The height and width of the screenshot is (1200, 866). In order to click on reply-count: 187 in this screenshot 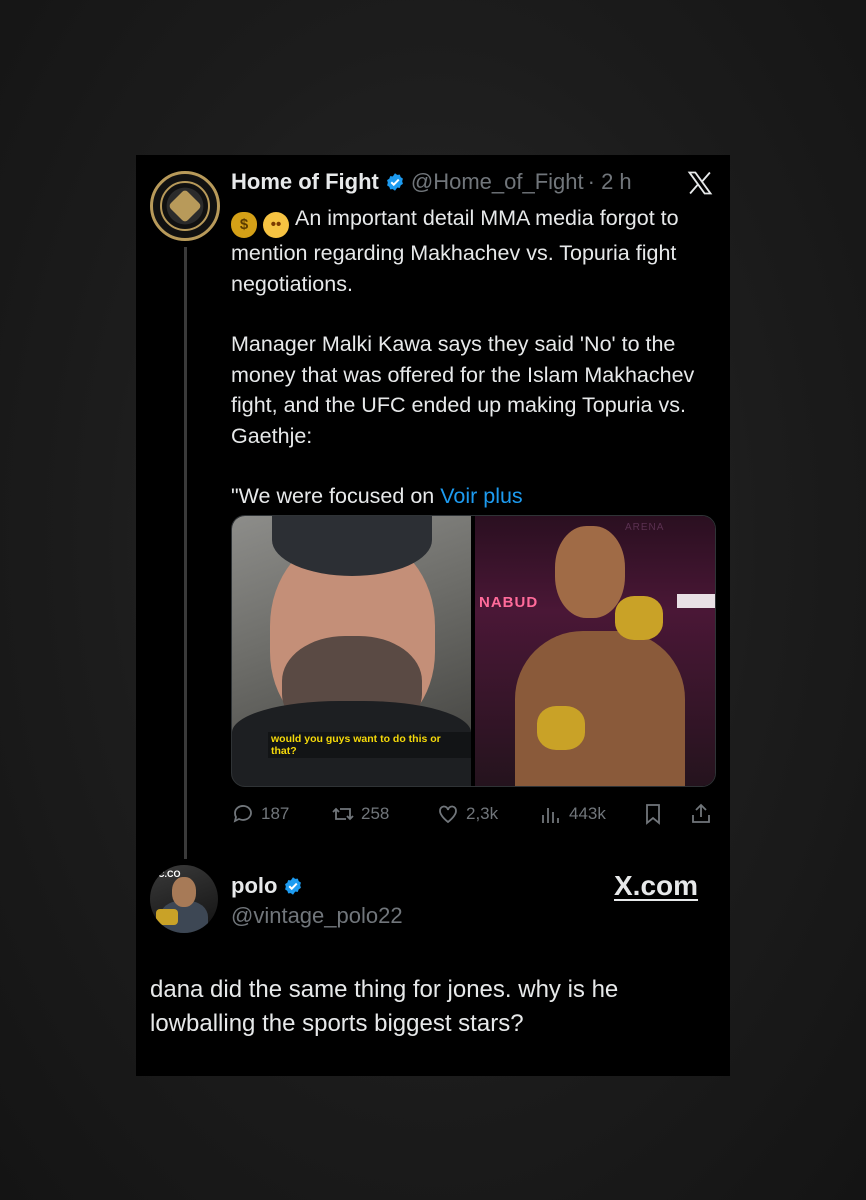, I will do `click(275, 813)`.